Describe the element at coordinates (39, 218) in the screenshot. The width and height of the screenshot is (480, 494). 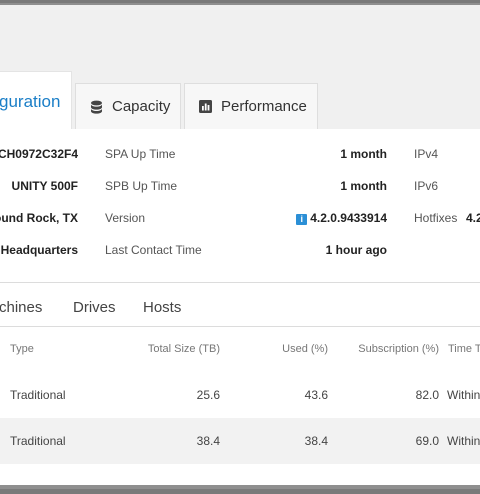
I see `location-value: ound Rock, TX` at that location.